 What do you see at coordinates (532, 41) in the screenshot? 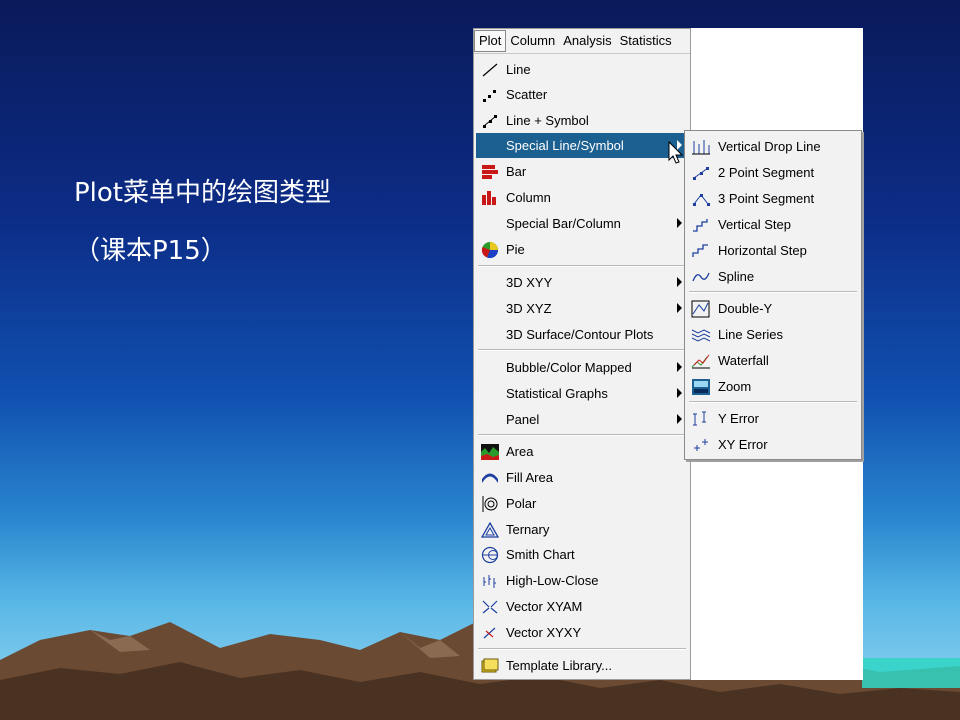
I see `menubar-column: Column` at bounding box center [532, 41].